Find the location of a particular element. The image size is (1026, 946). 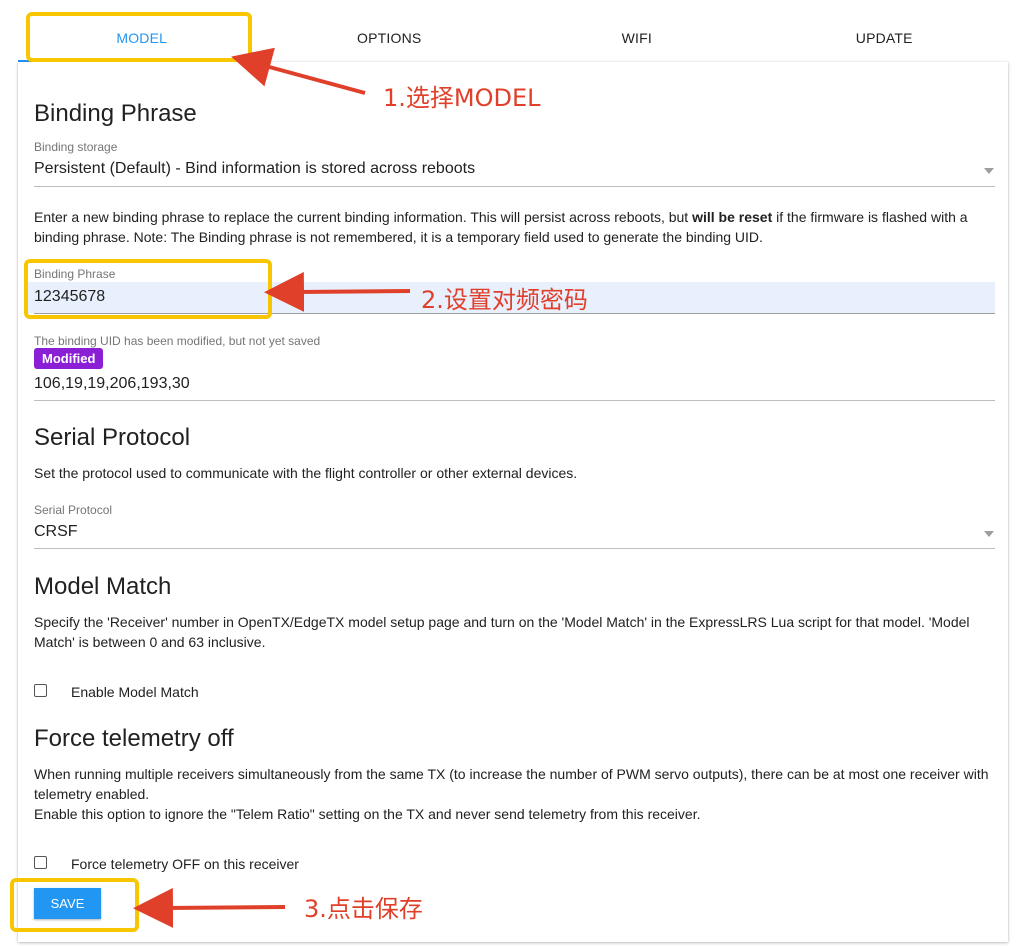

annotation-step-1: 1.选择MODEL is located at coordinates (462, 98).